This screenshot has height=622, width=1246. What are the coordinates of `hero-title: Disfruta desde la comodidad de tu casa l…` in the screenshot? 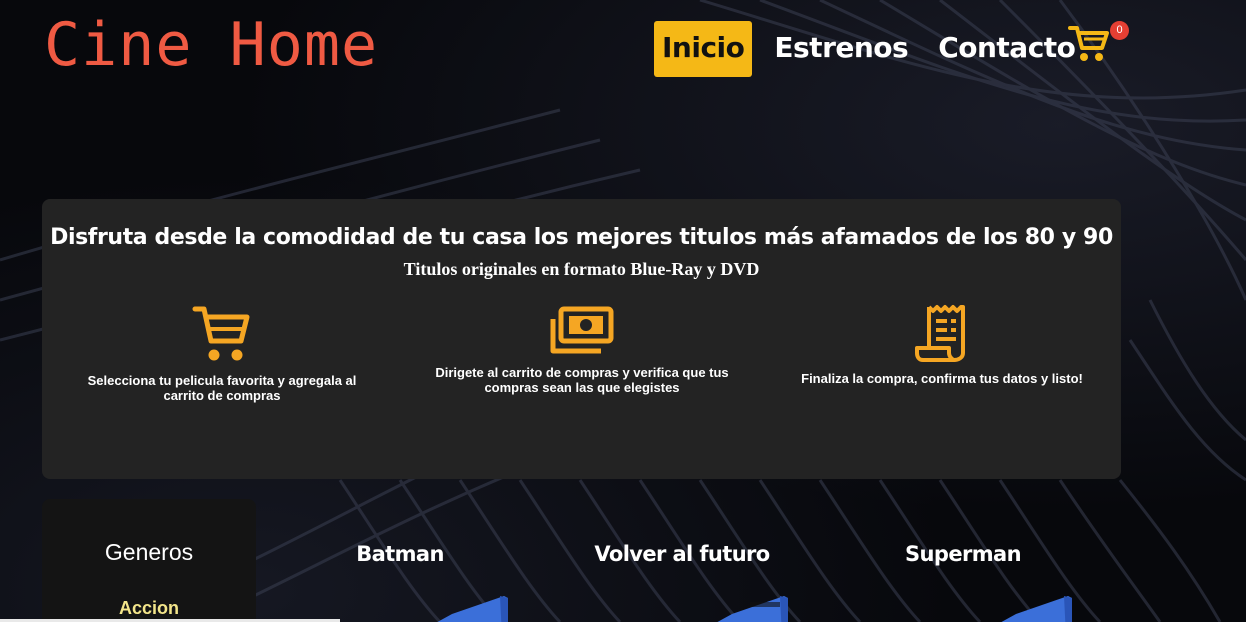 It's located at (581, 237).